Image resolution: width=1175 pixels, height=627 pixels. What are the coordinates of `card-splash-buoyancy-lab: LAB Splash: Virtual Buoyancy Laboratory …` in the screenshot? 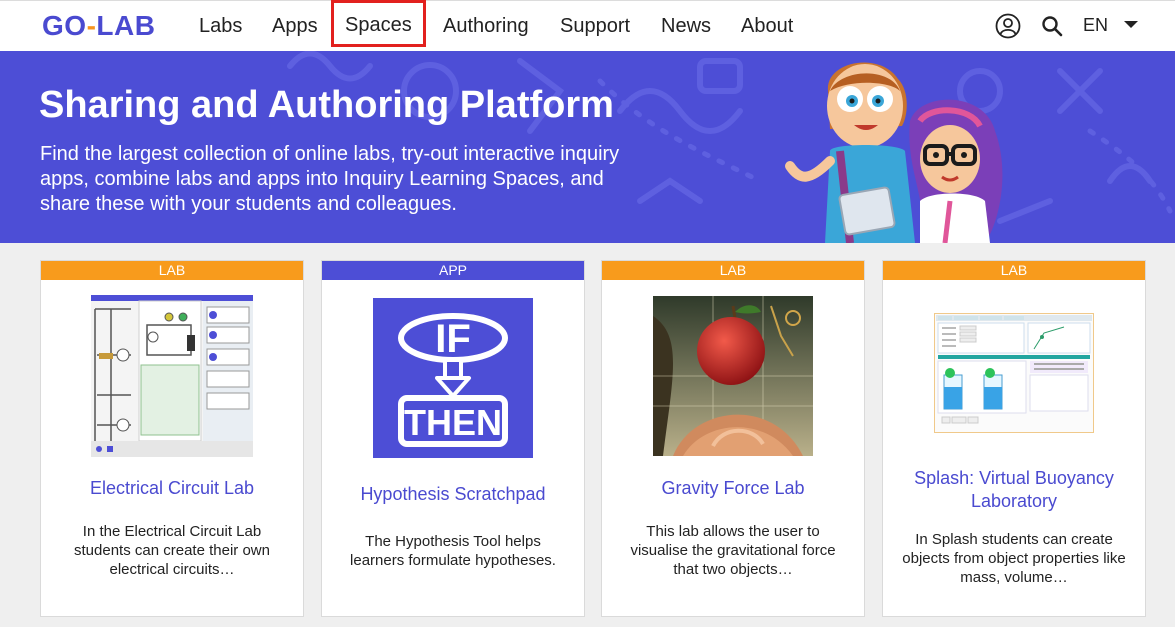 It's located at (1014, 438).